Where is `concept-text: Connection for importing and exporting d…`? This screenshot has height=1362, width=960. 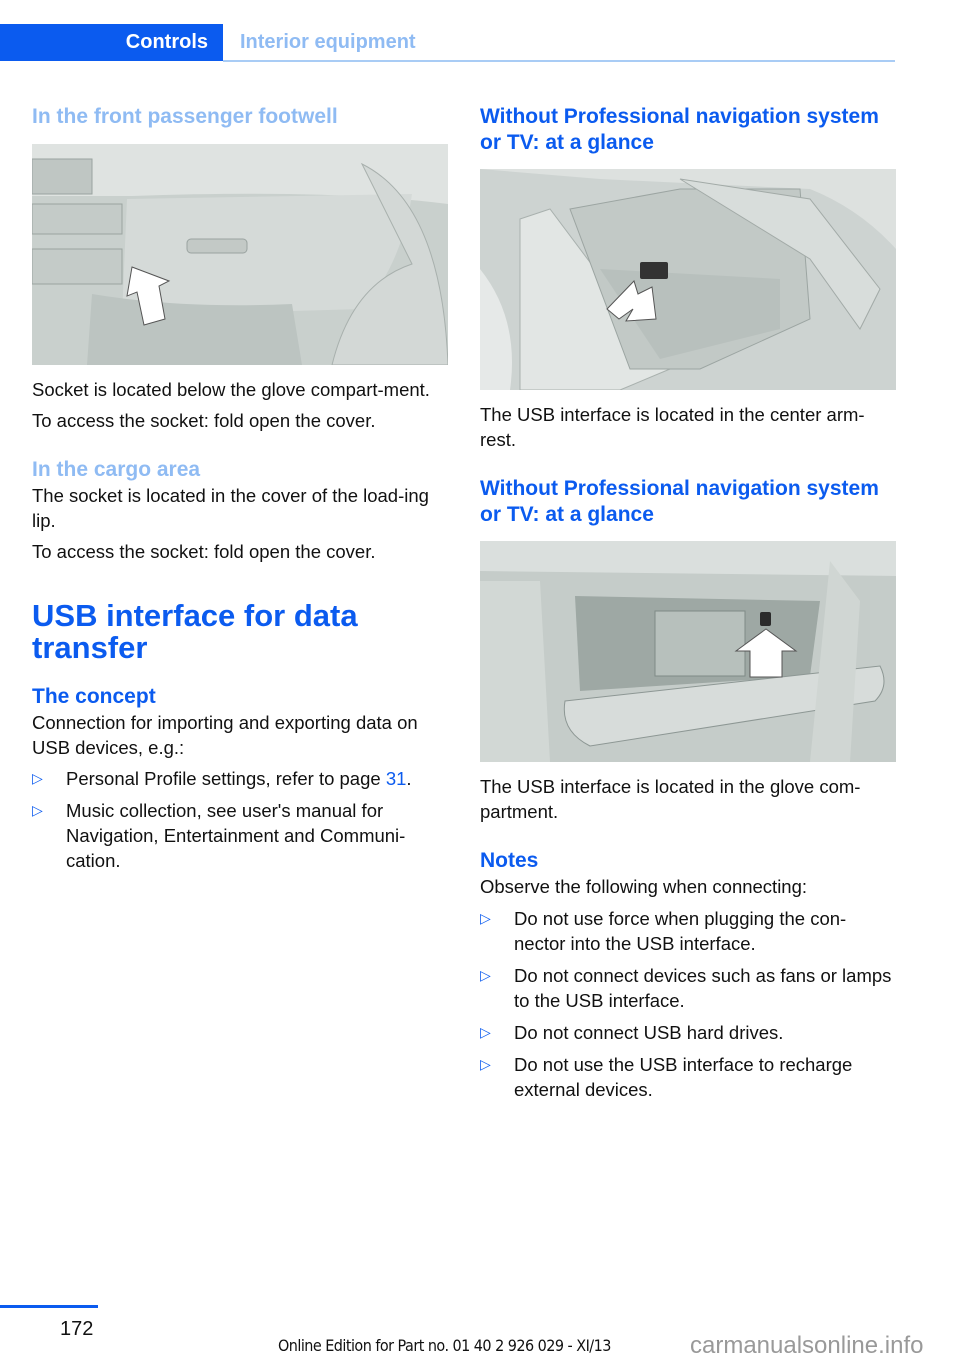
concept-text: Connection for importing and exporting d… is located at coordinates (225, 735).